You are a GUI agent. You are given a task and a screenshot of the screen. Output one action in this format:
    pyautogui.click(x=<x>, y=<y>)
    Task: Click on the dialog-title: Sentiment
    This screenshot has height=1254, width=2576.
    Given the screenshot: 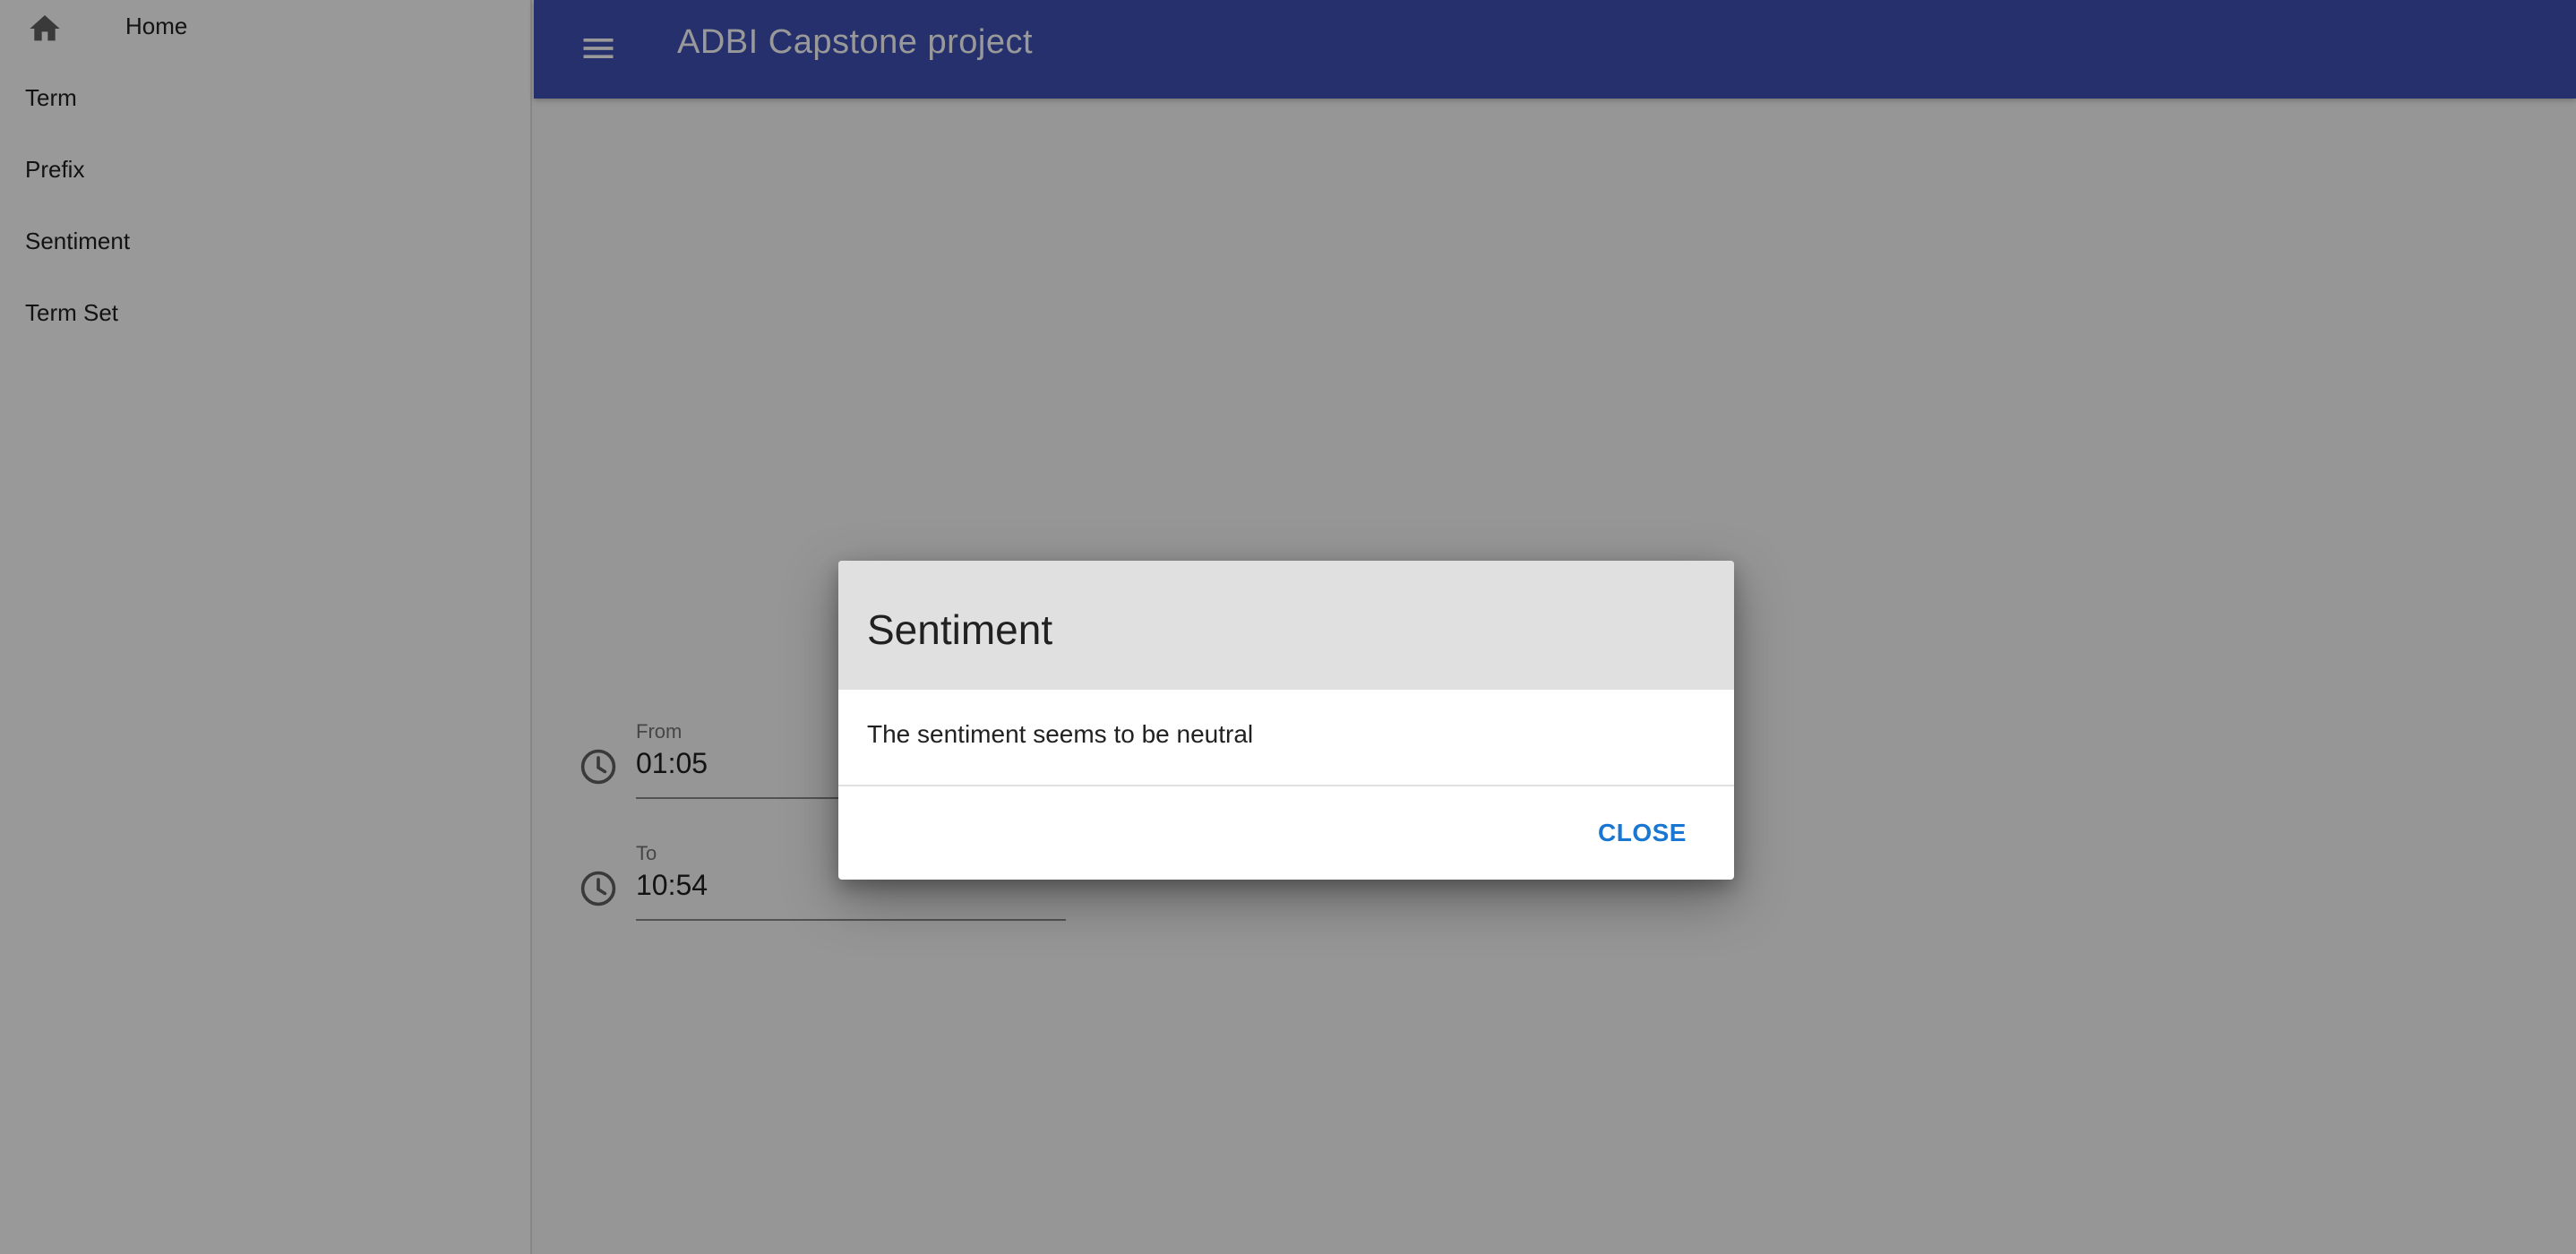 What is the action you would take?
    pyautogui.click(x=960, y=629)
    